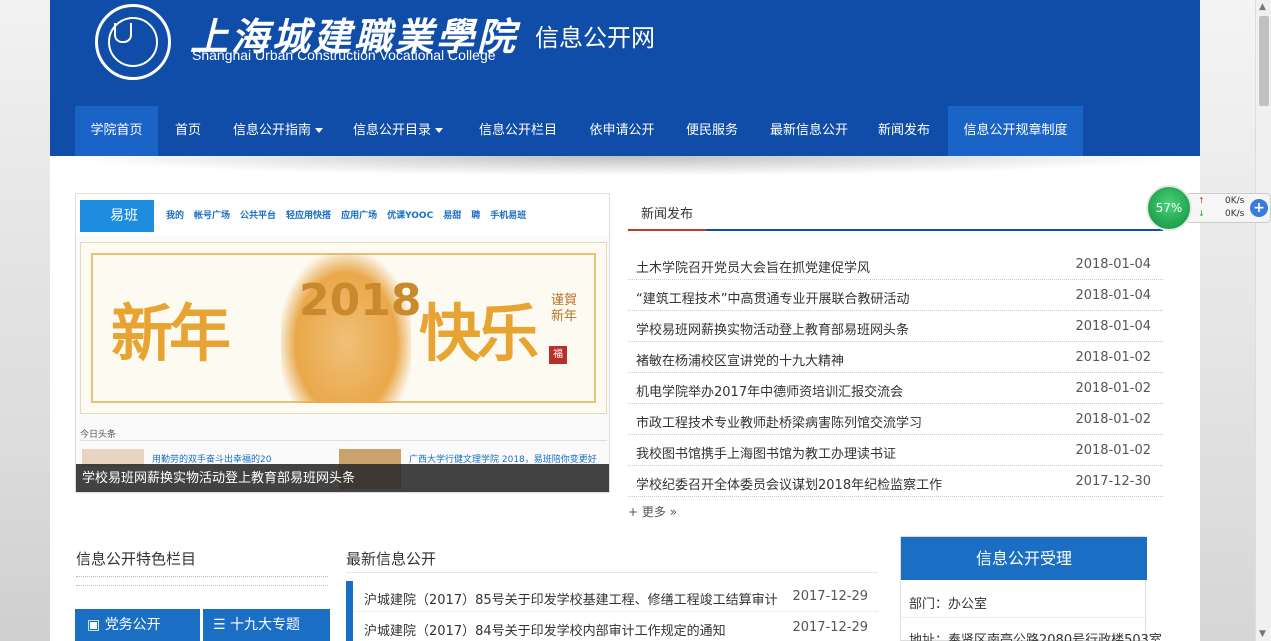 This screenshot has height=641, width=1271. Describe the element at coordinates (895, 264) in the screenshot. I see `news-item: 土木学院召开党员大会旨在抓党建促学风 2018-01-04` at that location.